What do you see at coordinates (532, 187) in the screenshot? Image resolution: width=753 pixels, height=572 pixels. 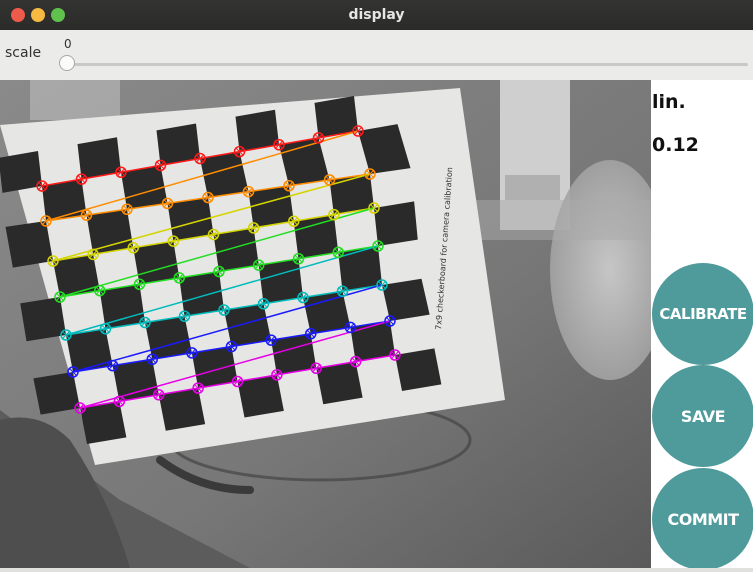 I see `carton-label` at bounding box center [532, 187].